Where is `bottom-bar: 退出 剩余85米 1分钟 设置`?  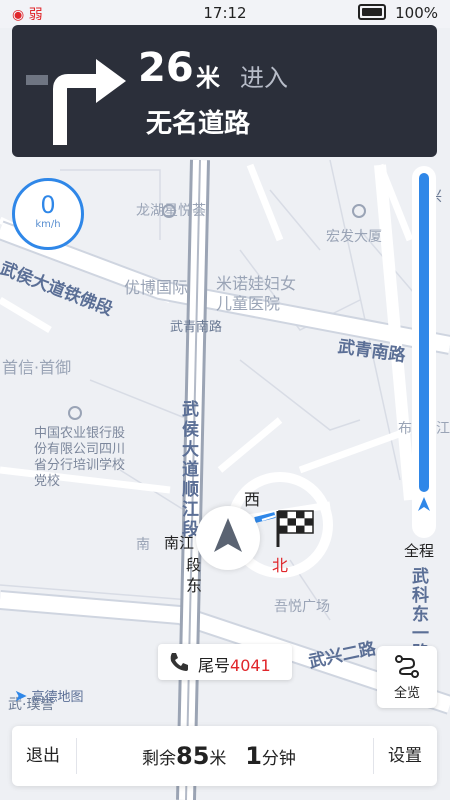 bottom-bar: 退出 剩余85米 1分钟 设置 is located at coordinates (224, 756).